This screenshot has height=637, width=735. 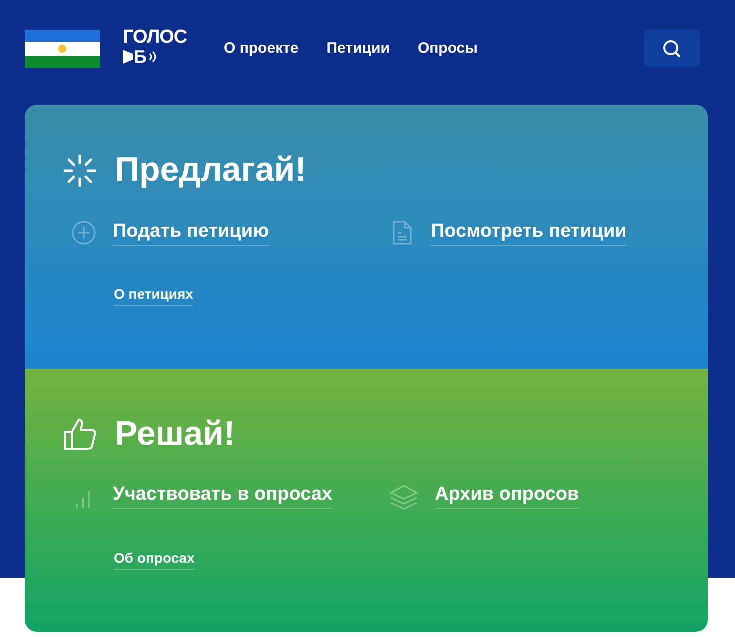 What do you see at coordinates (154, 560) in the screenshot?
I see `about-link: Об опросах` at bounding box center [154, 560].